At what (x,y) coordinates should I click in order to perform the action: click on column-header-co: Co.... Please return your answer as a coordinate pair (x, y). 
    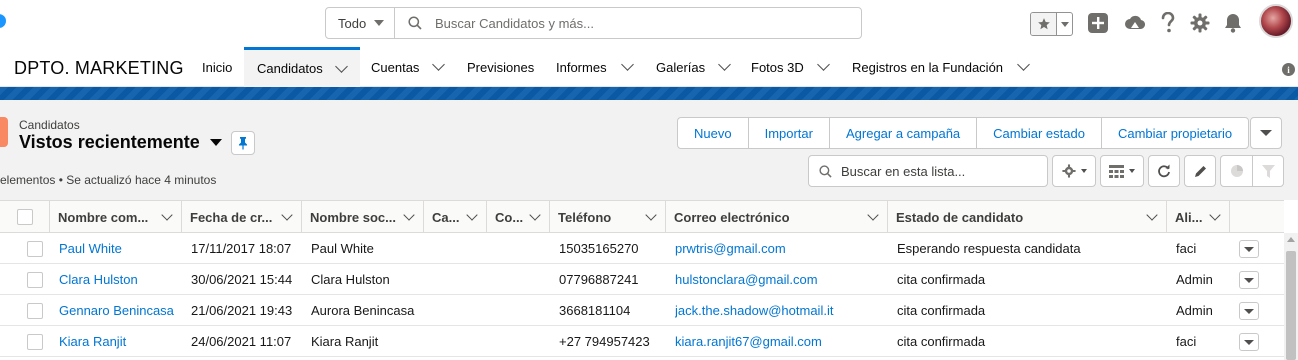
    Looking at the image, I should click on (518, 217).